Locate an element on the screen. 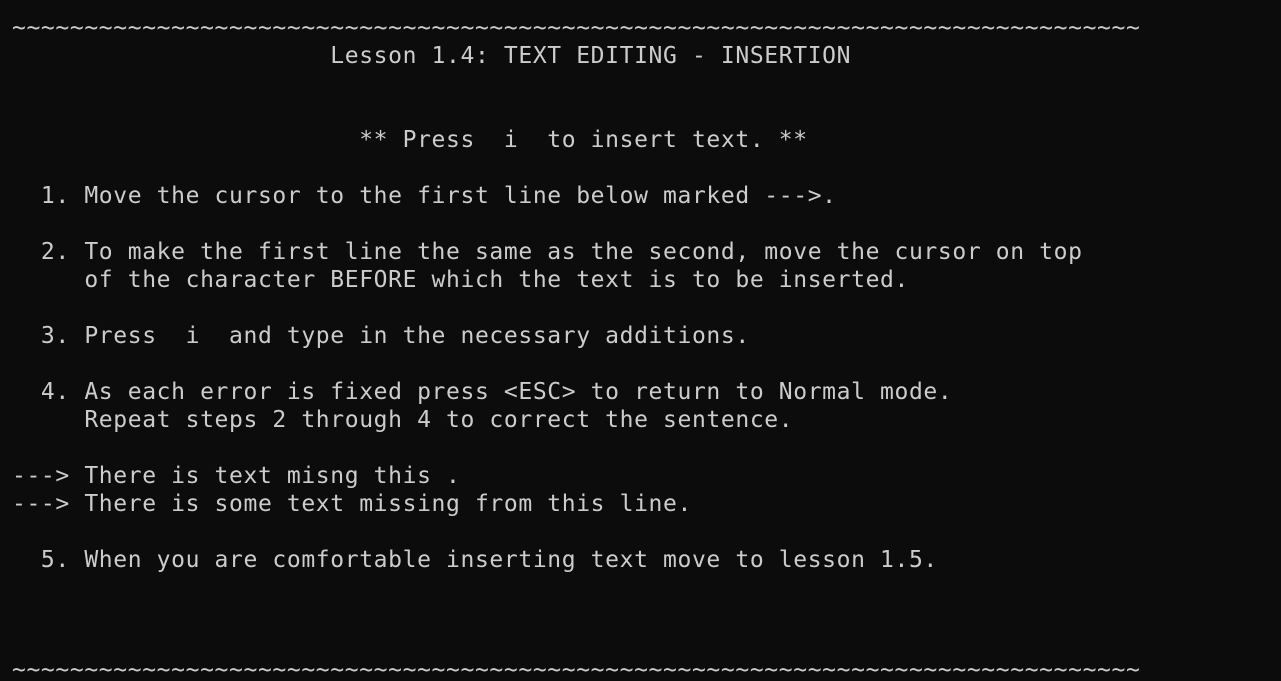  lesson-title: Lesson 1.4: TEXT EDITING - INSERTION is located at coordinates (432, 56).